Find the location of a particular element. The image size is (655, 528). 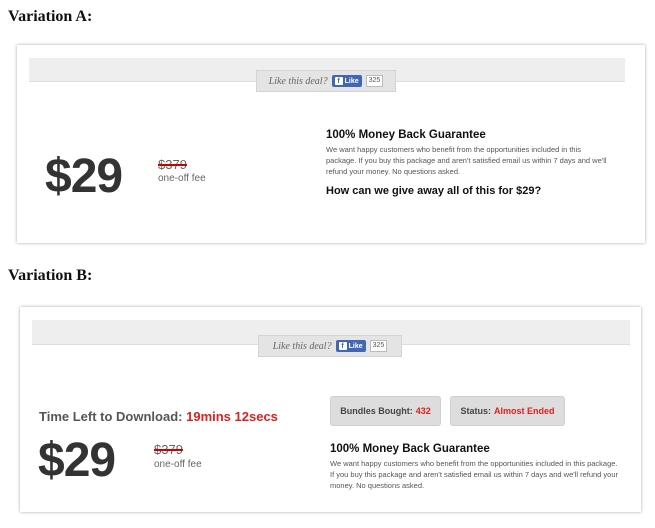

variation-b-heading: Variation B: is located at coordinates (50, 275).